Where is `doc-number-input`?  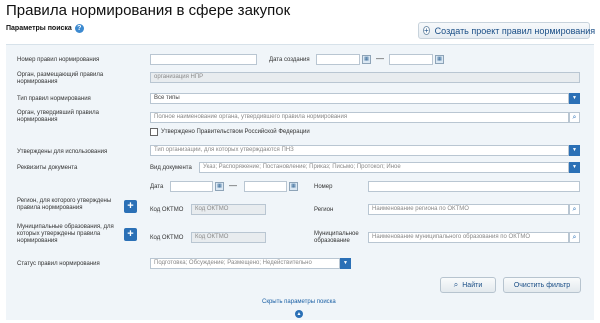
doc-number-input is located at coordinates (474, 186).